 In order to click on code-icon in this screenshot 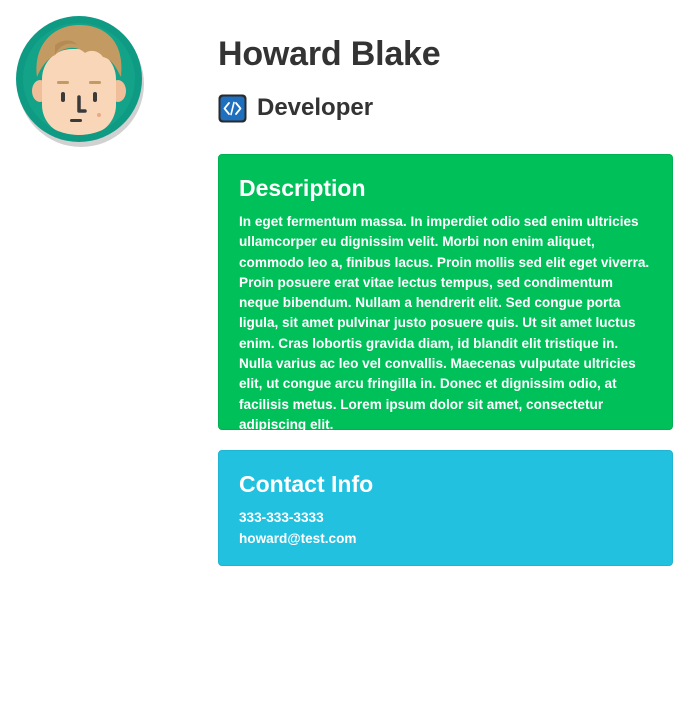, I will do `click(232, 108)`.